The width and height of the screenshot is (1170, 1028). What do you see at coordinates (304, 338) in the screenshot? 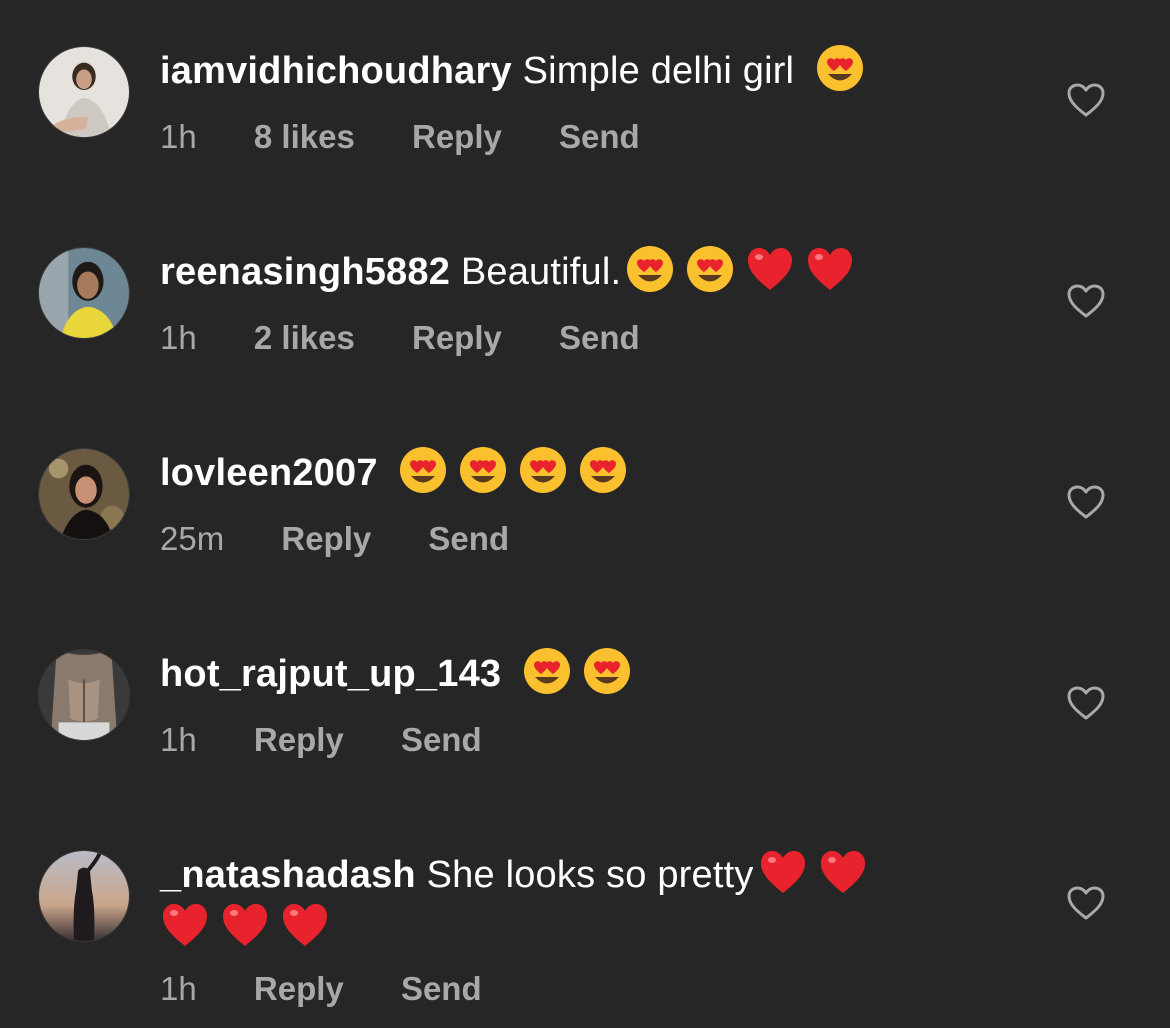
I see `likes-count-link: 2 likes` at bounding box center [304, 338].